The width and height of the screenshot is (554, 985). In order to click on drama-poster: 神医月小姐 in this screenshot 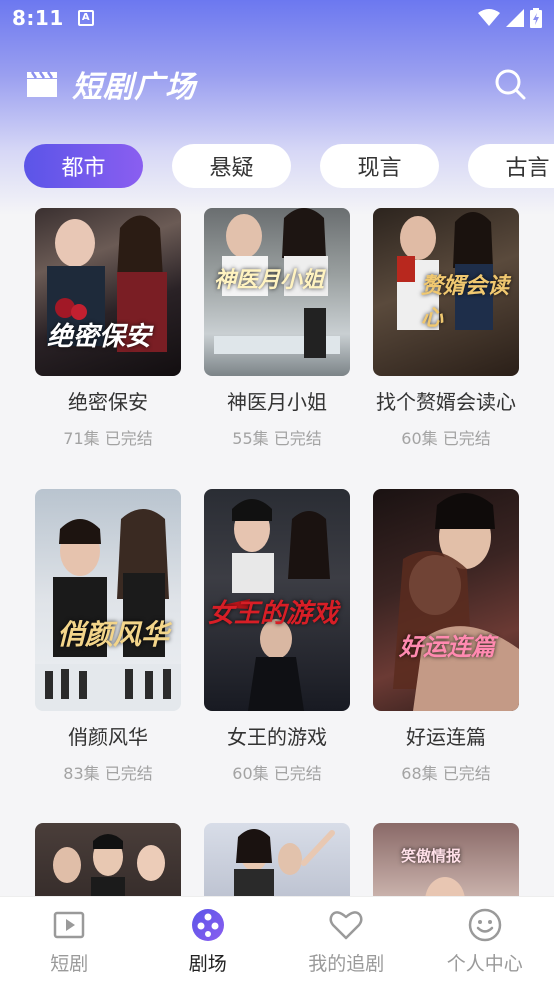, I will do `click(277, 292)`.